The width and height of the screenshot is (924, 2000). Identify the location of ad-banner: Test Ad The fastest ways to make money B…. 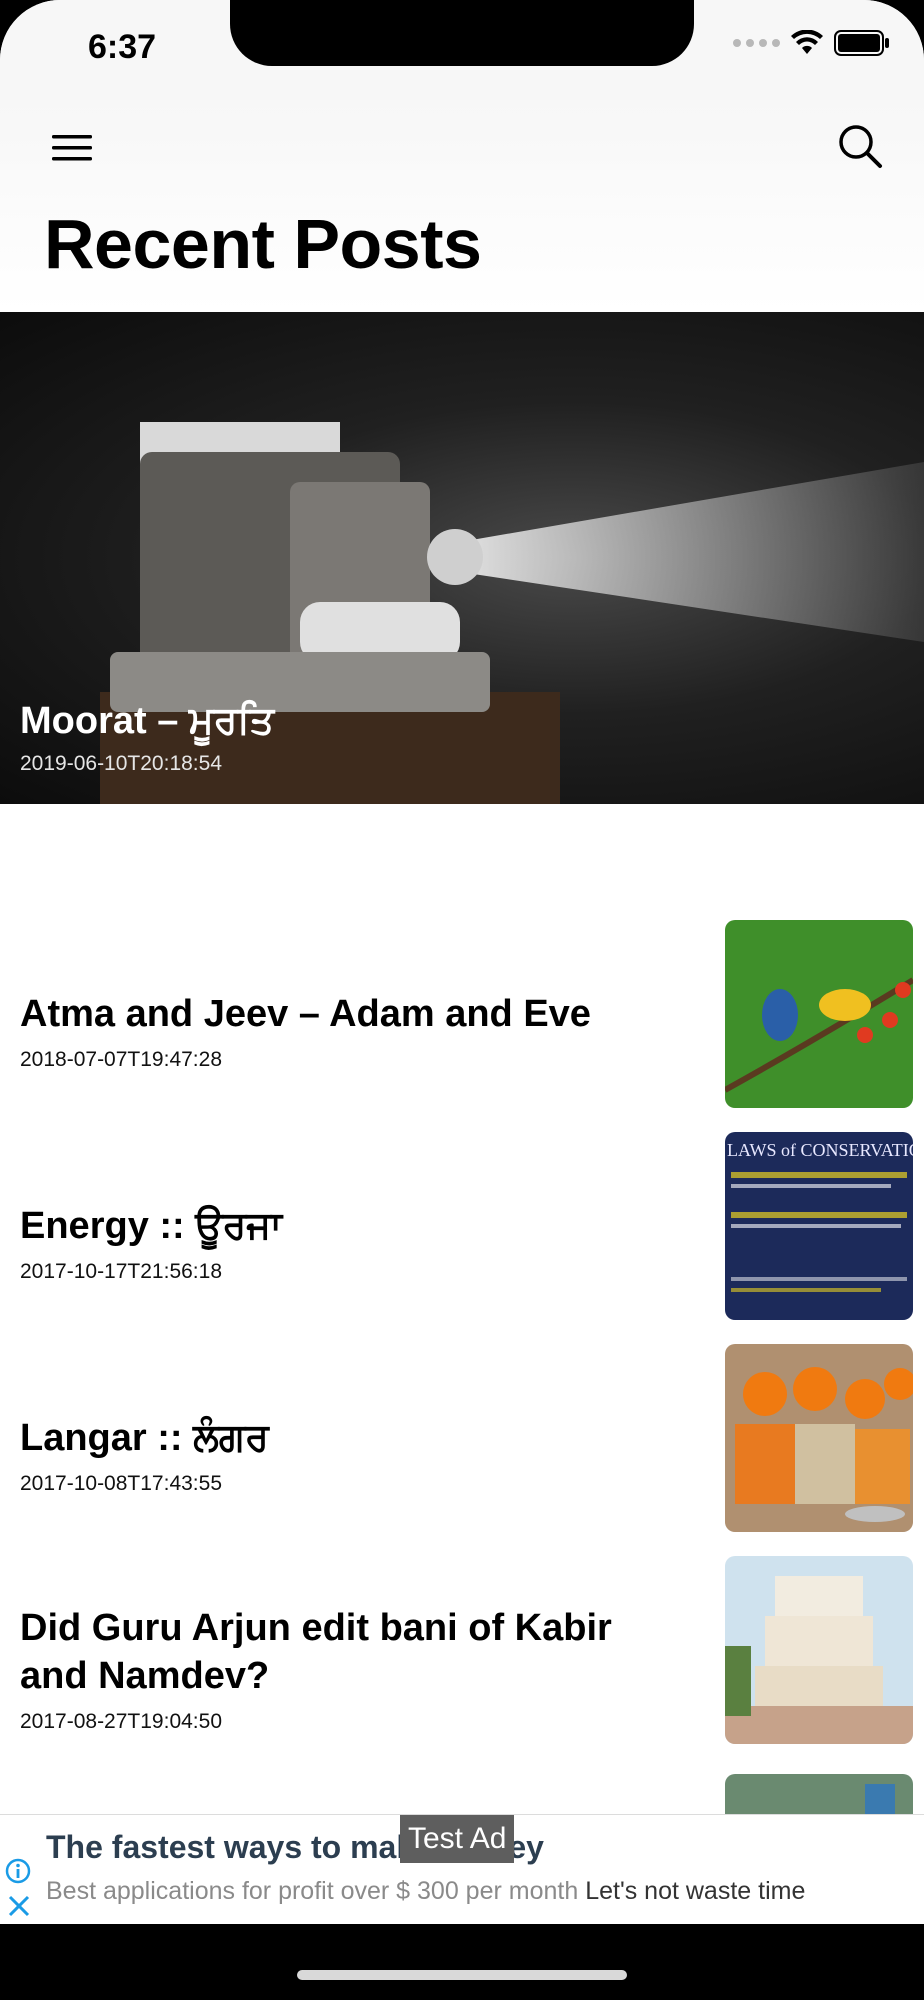
(462, 1869).